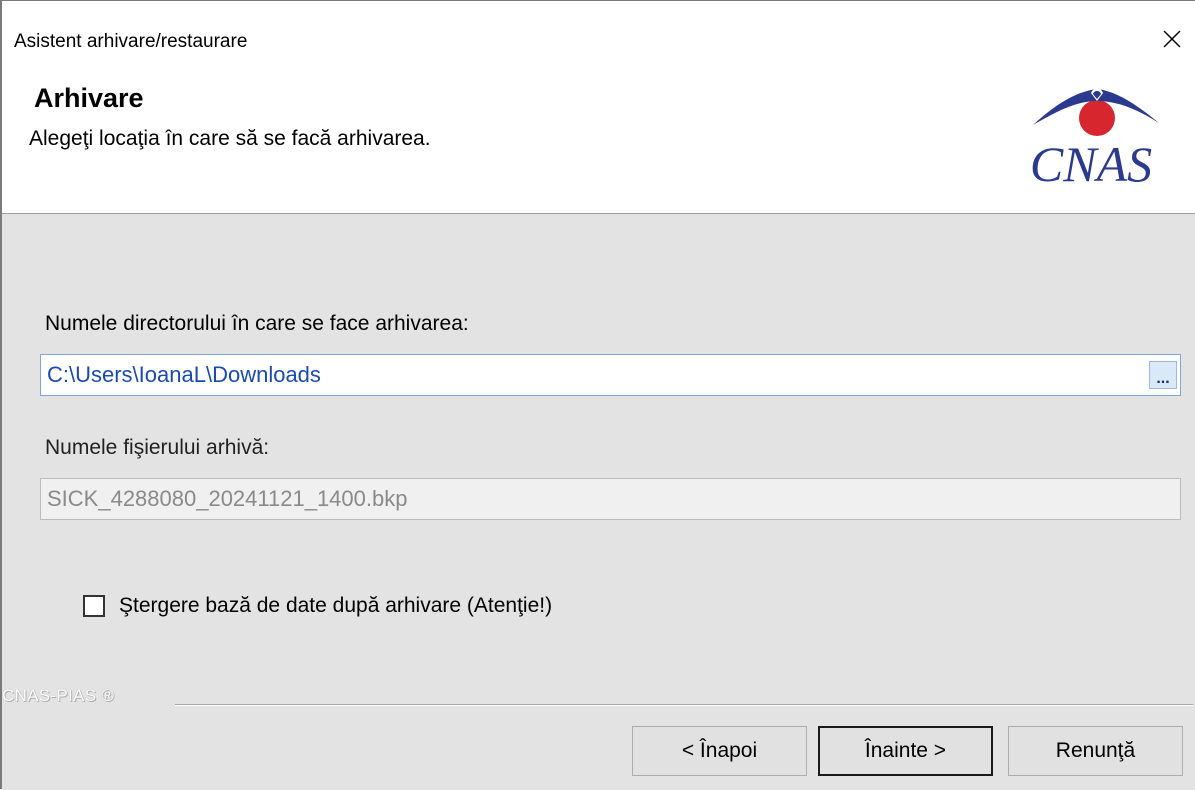  What do you see at coordinates (610, 499) in the screenshot?
I see `file-name-input: SICK_4288080_20241121_1400.bkp` at bounding box center [610, 499].